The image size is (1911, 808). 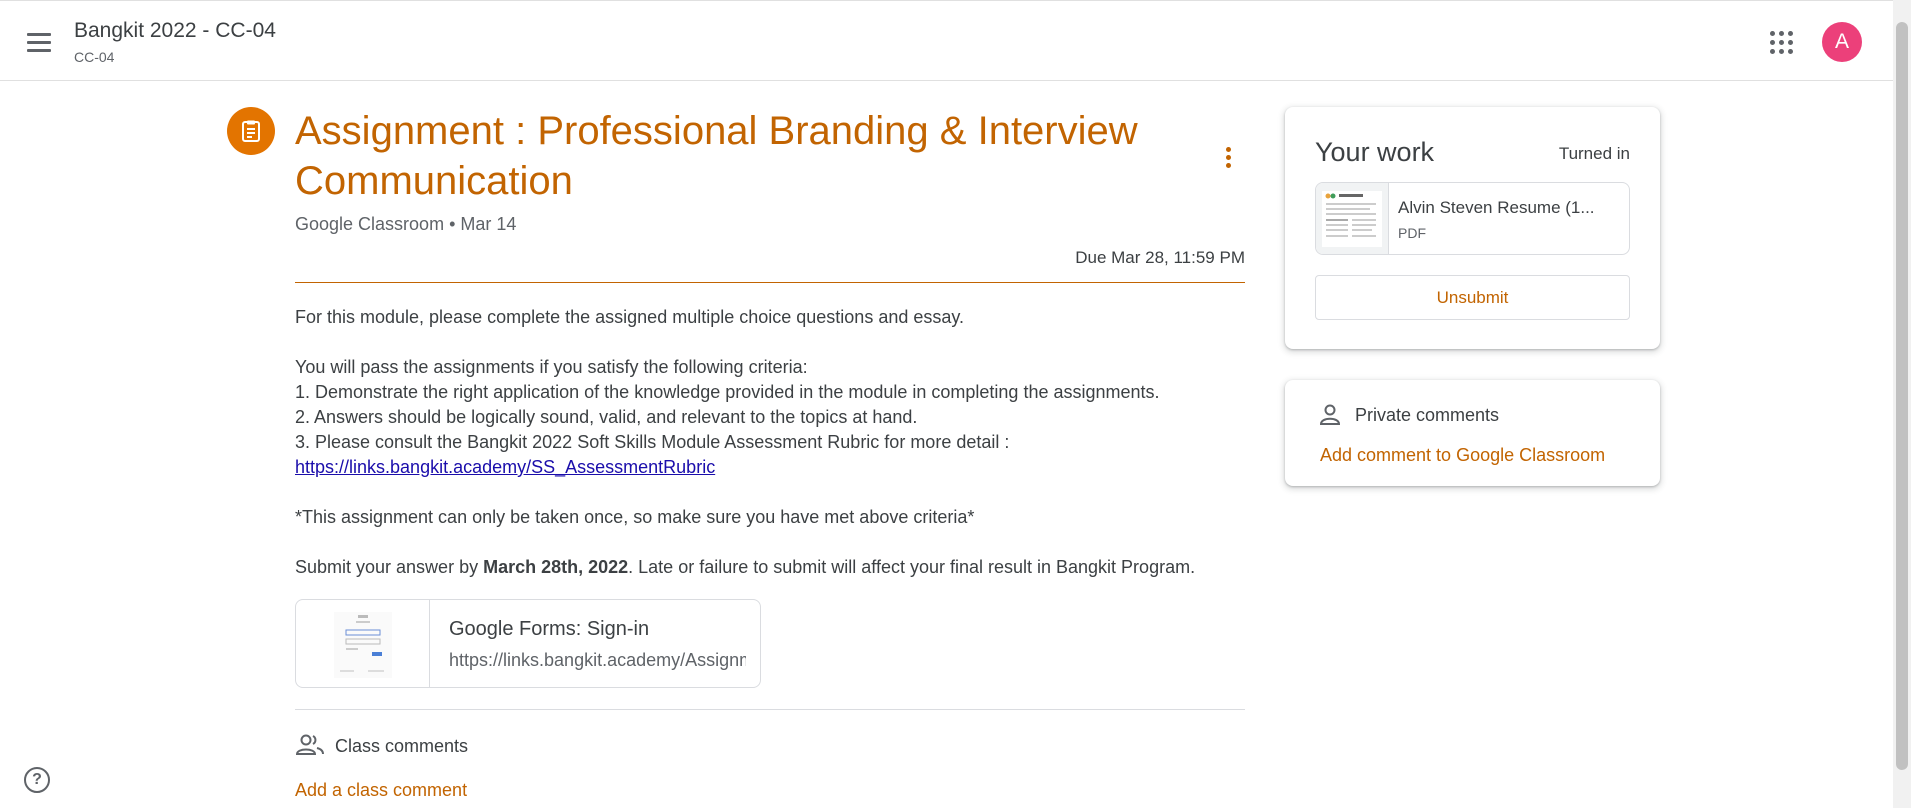 What do you see at coordinates (175, 31) in the screenshot?
I see `class-title: Bangkit 2022 - CC-04` at bounding box center [175, 31].